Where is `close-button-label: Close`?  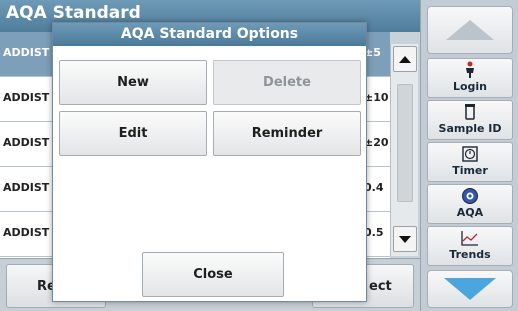
close-button-label: Close is located at coordinates (213, 274).